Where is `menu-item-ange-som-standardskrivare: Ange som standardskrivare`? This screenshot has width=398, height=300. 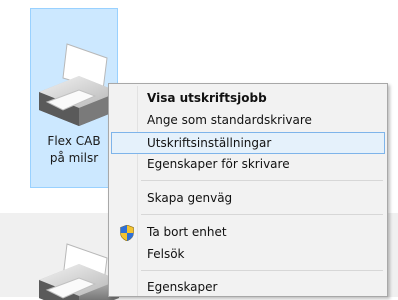 menu-item-ange-som-standardskrivare: Ange som standardskrivare is located at coordinates (248, 121).